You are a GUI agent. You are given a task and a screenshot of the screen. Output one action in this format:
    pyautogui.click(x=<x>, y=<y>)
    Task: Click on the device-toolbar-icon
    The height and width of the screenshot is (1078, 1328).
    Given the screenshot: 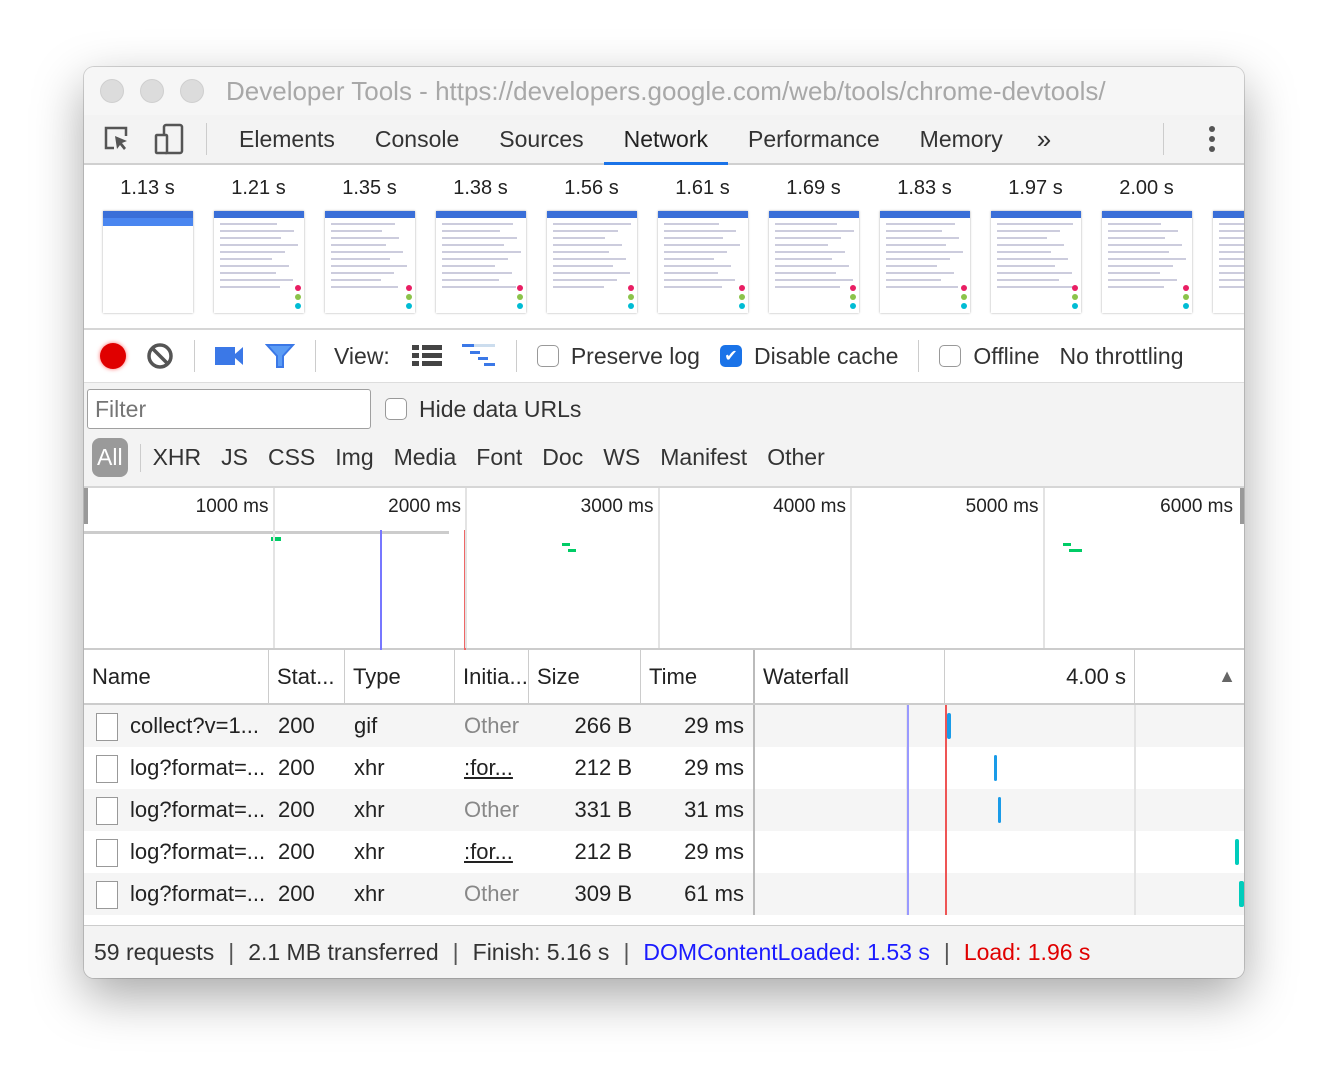 What is the action you would take?
    pyautogui.click(x=170, y=139)
    